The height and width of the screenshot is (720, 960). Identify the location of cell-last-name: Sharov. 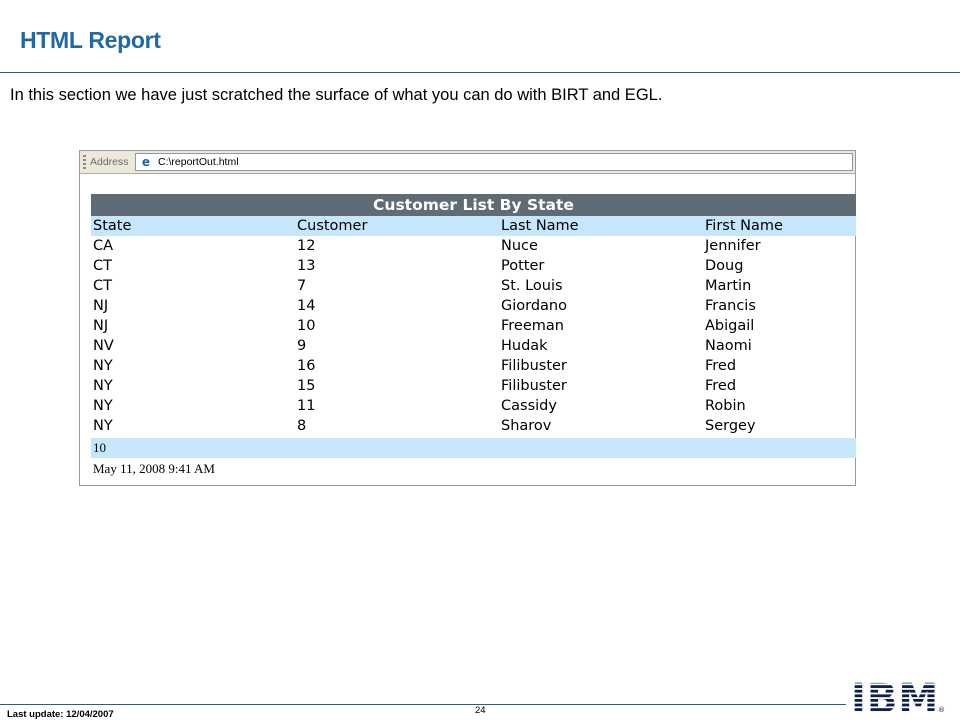
(526, 426).